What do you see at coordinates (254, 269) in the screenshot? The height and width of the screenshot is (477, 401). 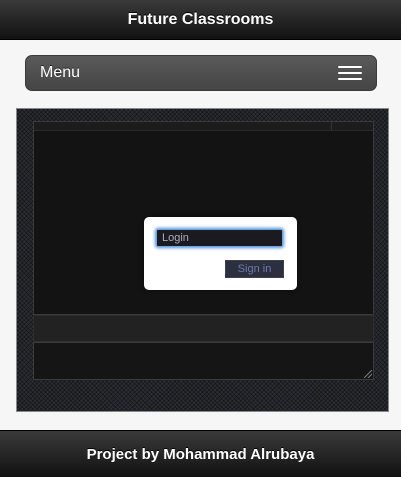 I see `sign-in-button: Sign in` at bounding box center [254, 269].